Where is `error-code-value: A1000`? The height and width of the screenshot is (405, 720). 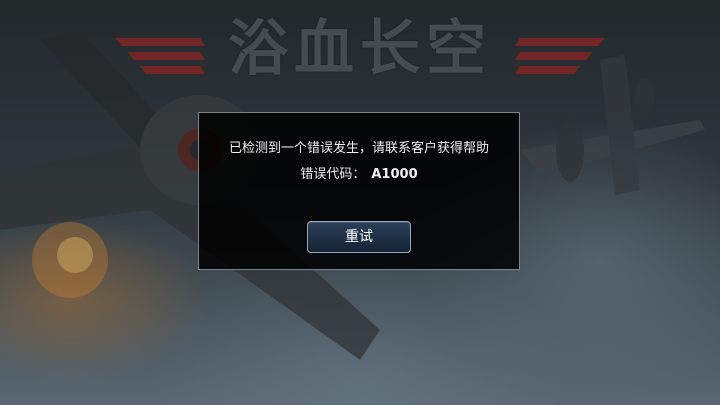 error-code-value: A1000 is located at coordinates (394, 174).